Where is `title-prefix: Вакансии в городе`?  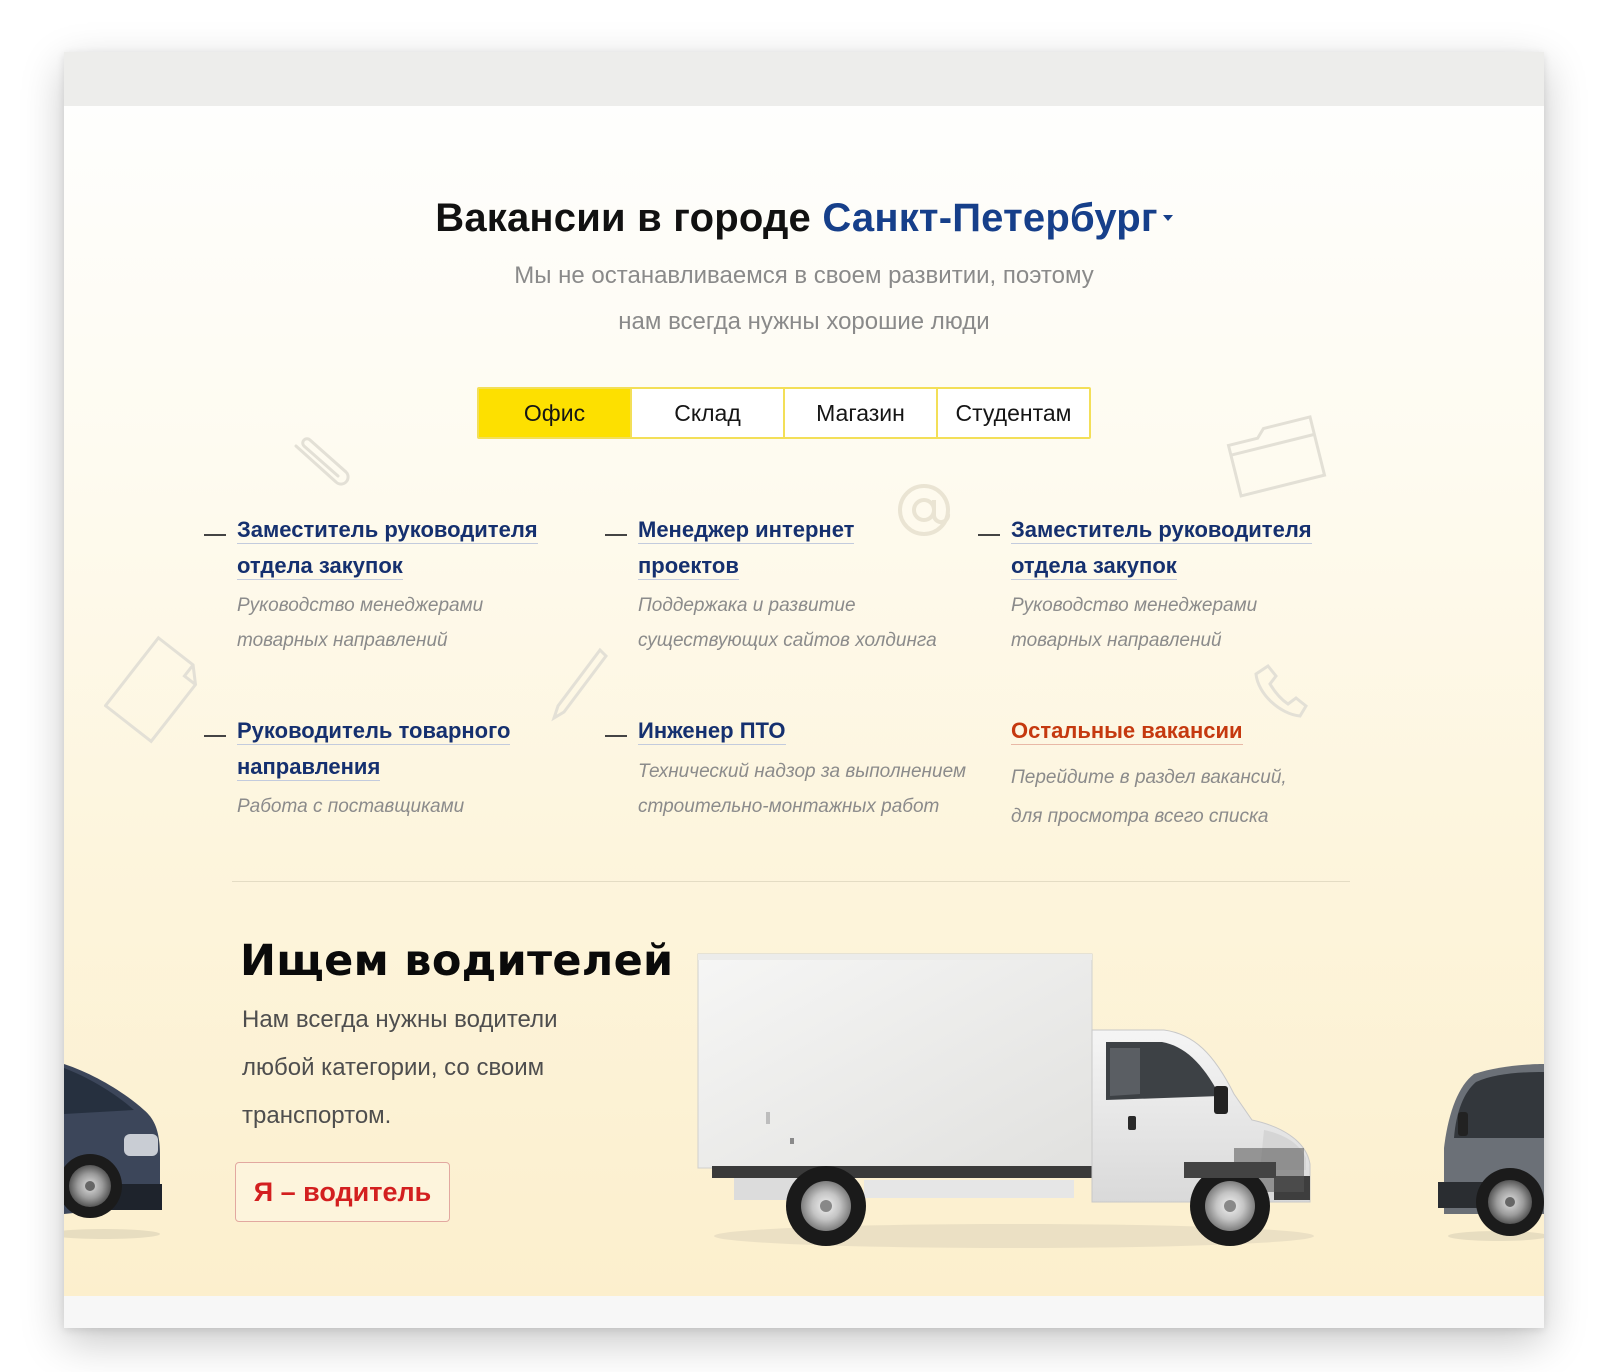
title-prefix: Вакансии в городе is located at coordinates (623, 218).